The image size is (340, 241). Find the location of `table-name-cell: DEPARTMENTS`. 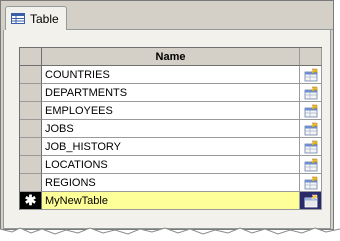

table-name-cell: DEPARTMENTS is located at coordinates (171, 93).